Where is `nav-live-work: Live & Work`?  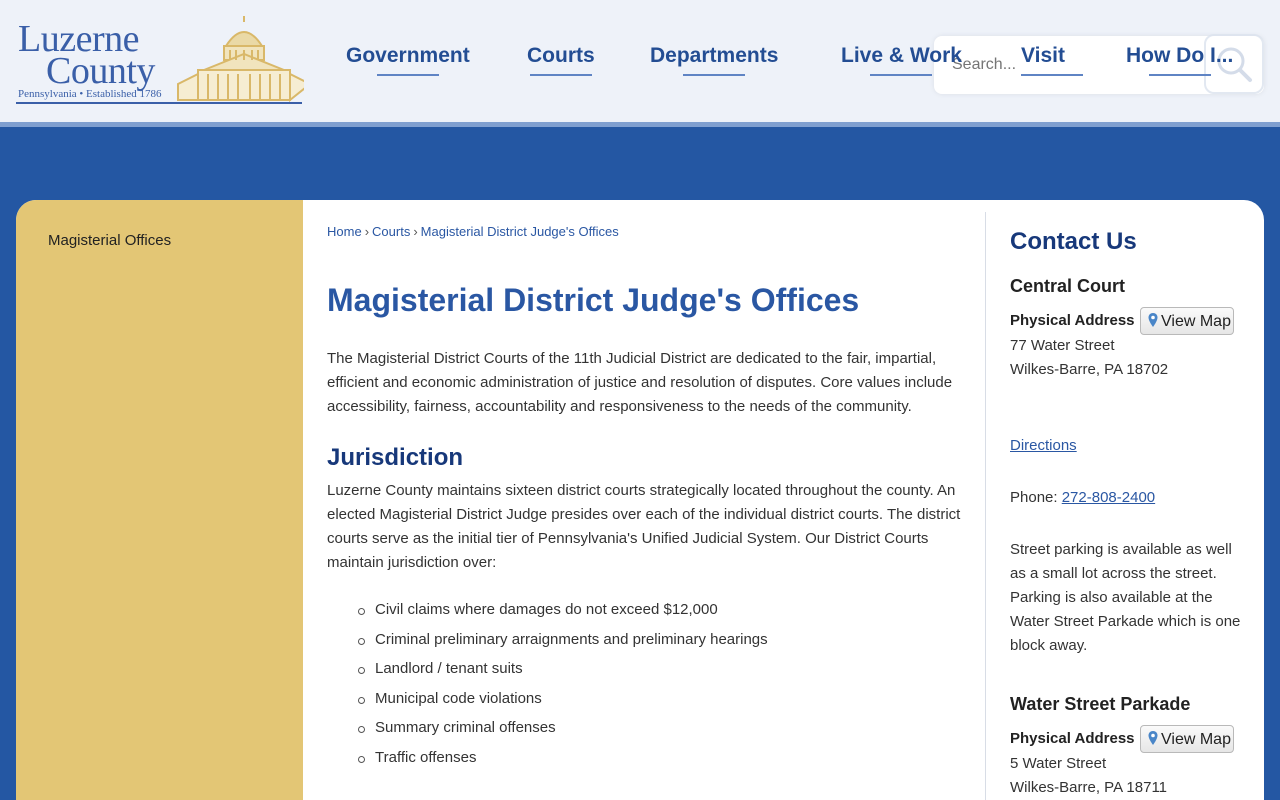 nav-live-work: Live & Work is located at coordinates (901, 60).